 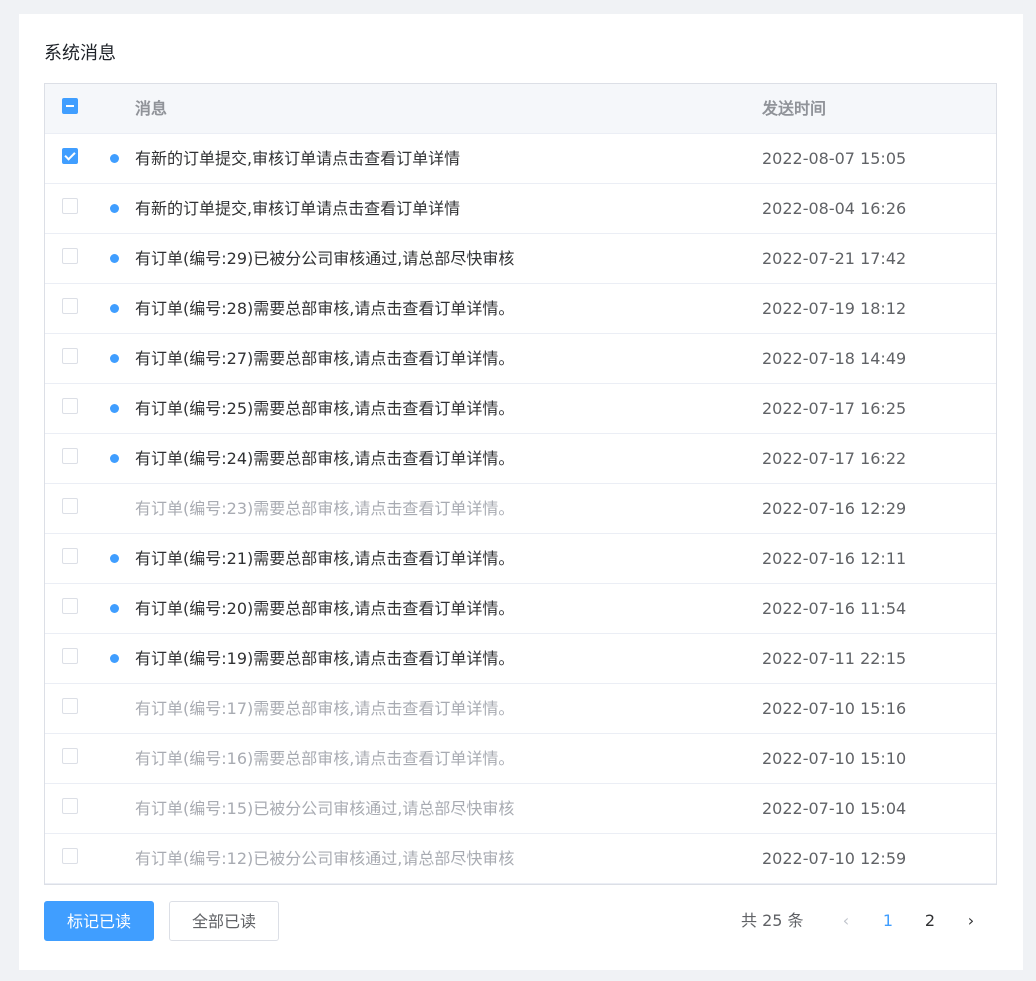 What do you see at coordinates (834, 358) in the screenshot?
I see `sent-time: 2022-07-18 14:49` at bounding box center [834, 358].